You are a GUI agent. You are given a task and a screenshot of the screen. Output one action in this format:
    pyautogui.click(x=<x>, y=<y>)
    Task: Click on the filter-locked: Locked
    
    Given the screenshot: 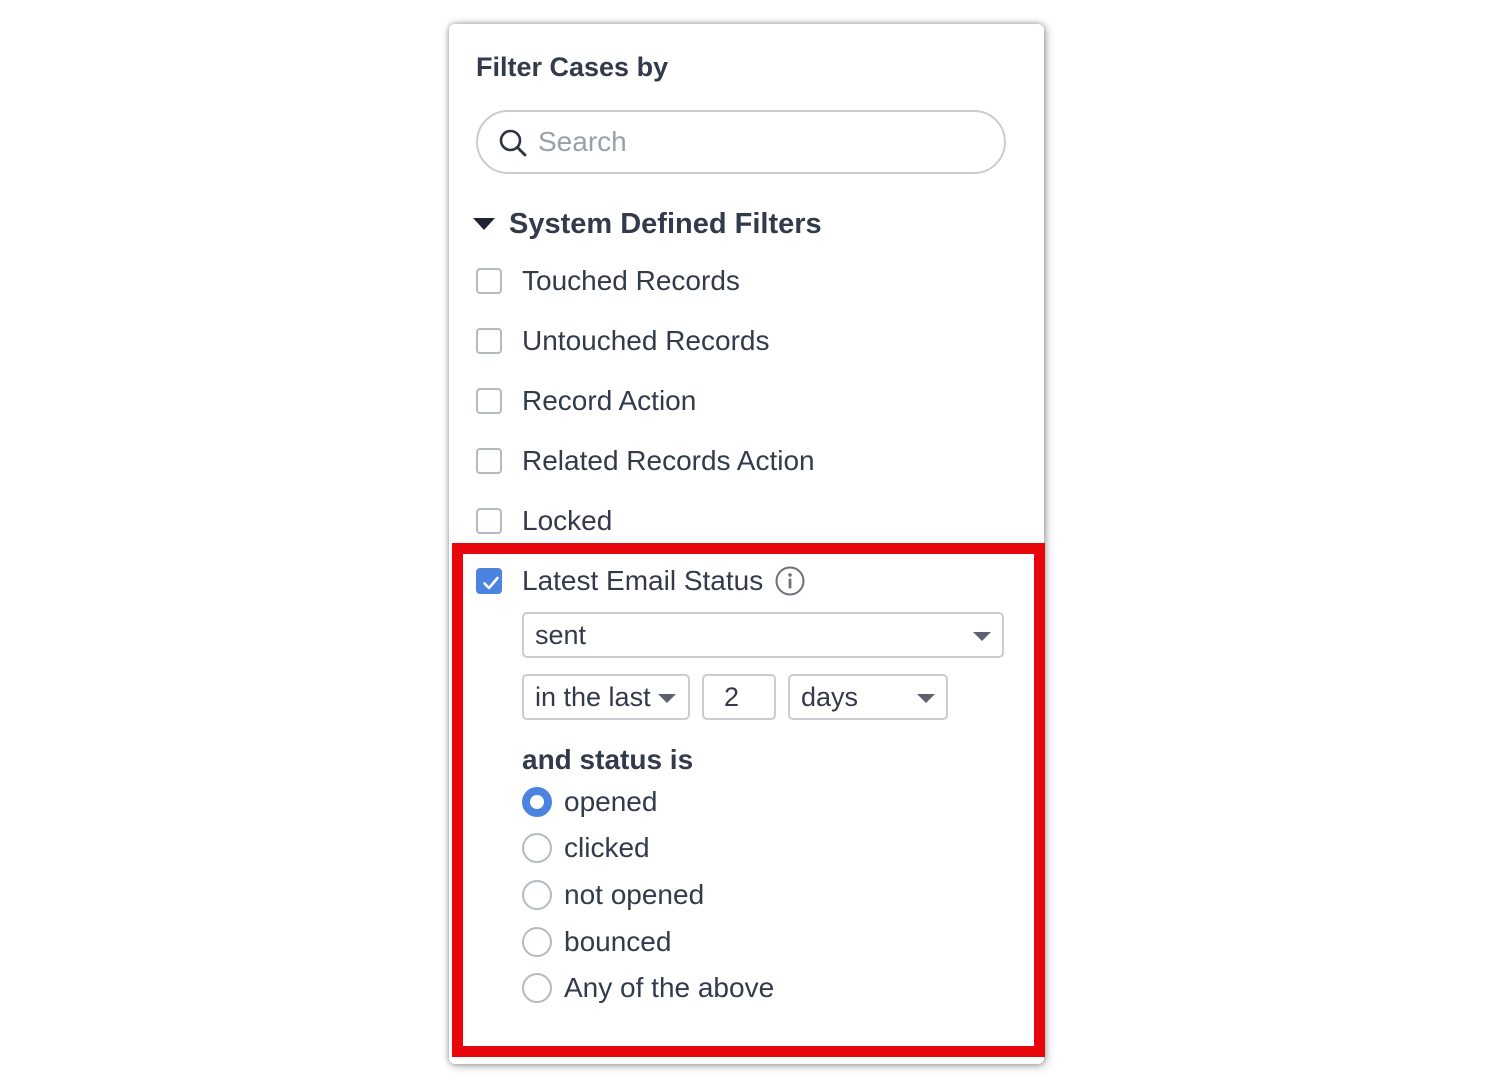 What is the action you would take?
    pyautogui.click(x=544, y=521)
    